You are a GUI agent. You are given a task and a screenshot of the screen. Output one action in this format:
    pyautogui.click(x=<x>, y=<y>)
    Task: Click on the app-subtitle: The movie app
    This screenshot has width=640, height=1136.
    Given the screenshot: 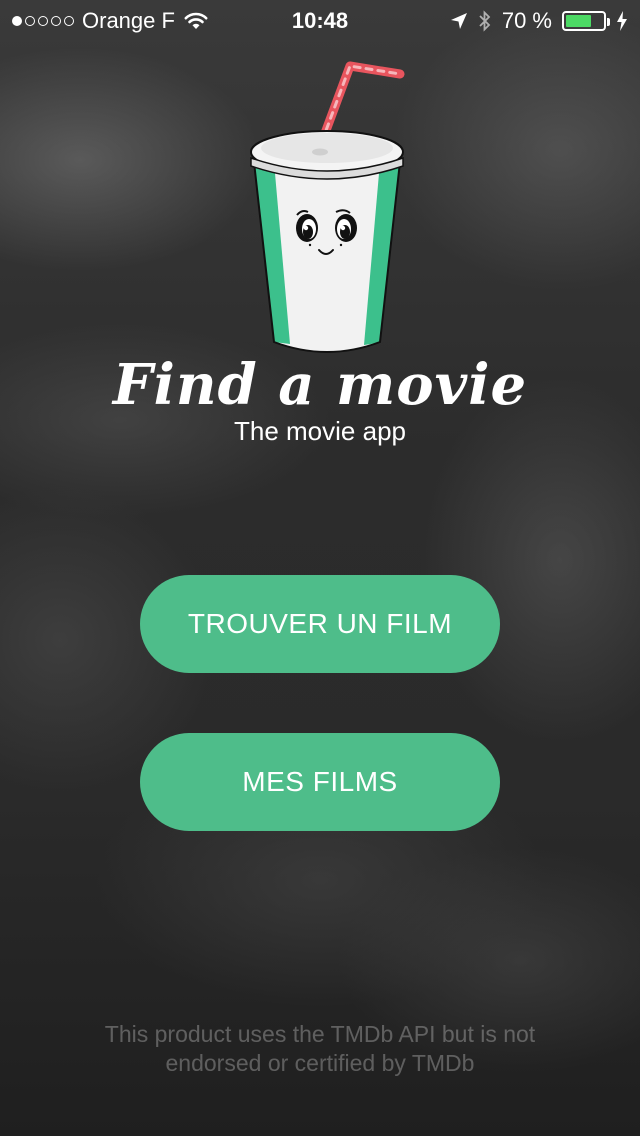 What is the action you would take?
    pyautogui.click(x=320, y=431)
    